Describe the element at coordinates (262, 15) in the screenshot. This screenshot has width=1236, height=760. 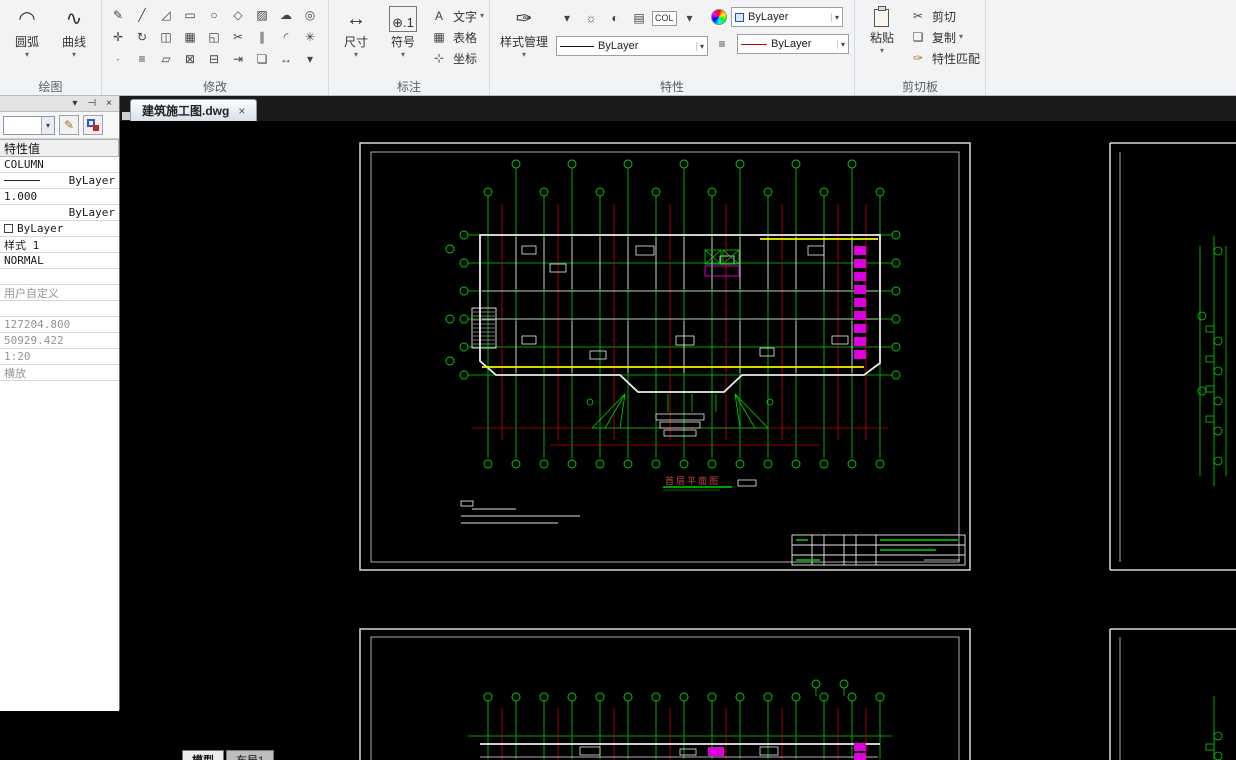
I see `hatch-icon: ▨` at that location.